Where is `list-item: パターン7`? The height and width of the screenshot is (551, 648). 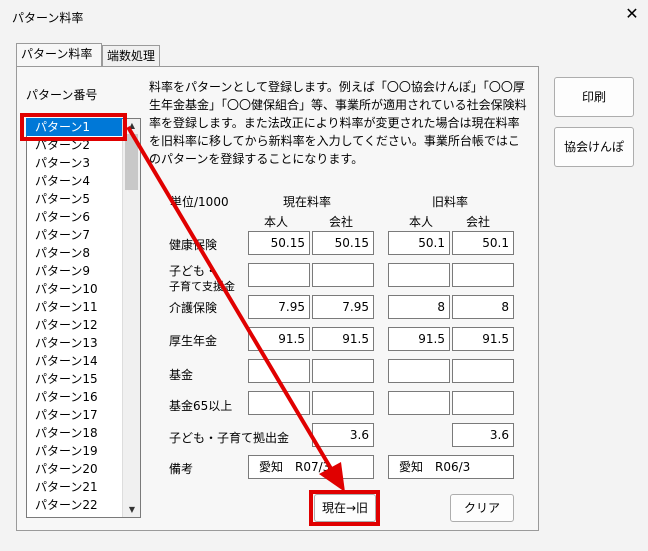
list-item: パターン7 is located at coordinates (62, 235).